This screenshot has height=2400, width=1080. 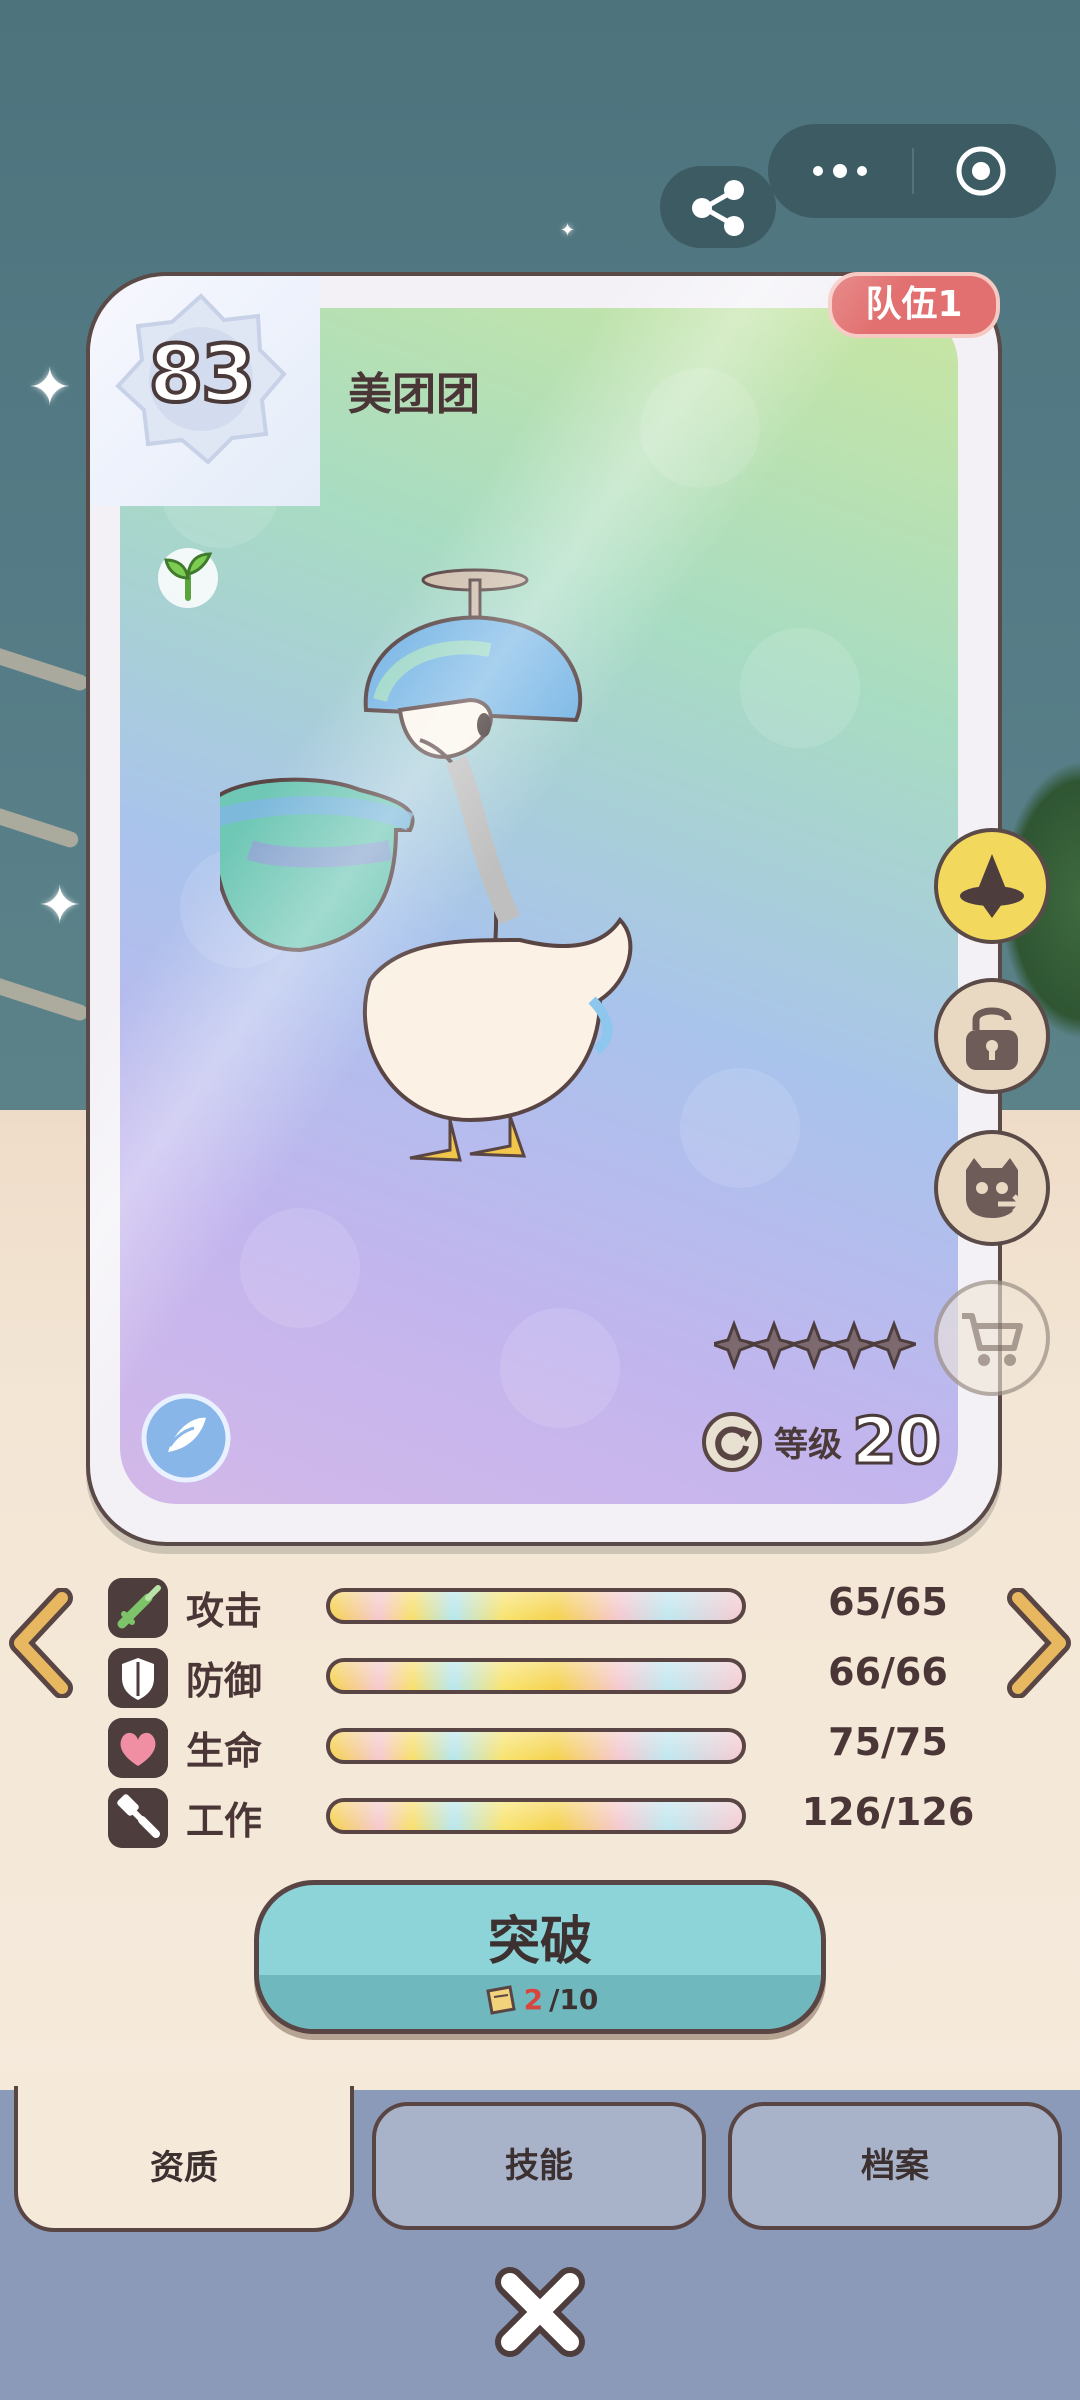 I want to click on tab-skills: 技能, so click(x=539, y=2166).